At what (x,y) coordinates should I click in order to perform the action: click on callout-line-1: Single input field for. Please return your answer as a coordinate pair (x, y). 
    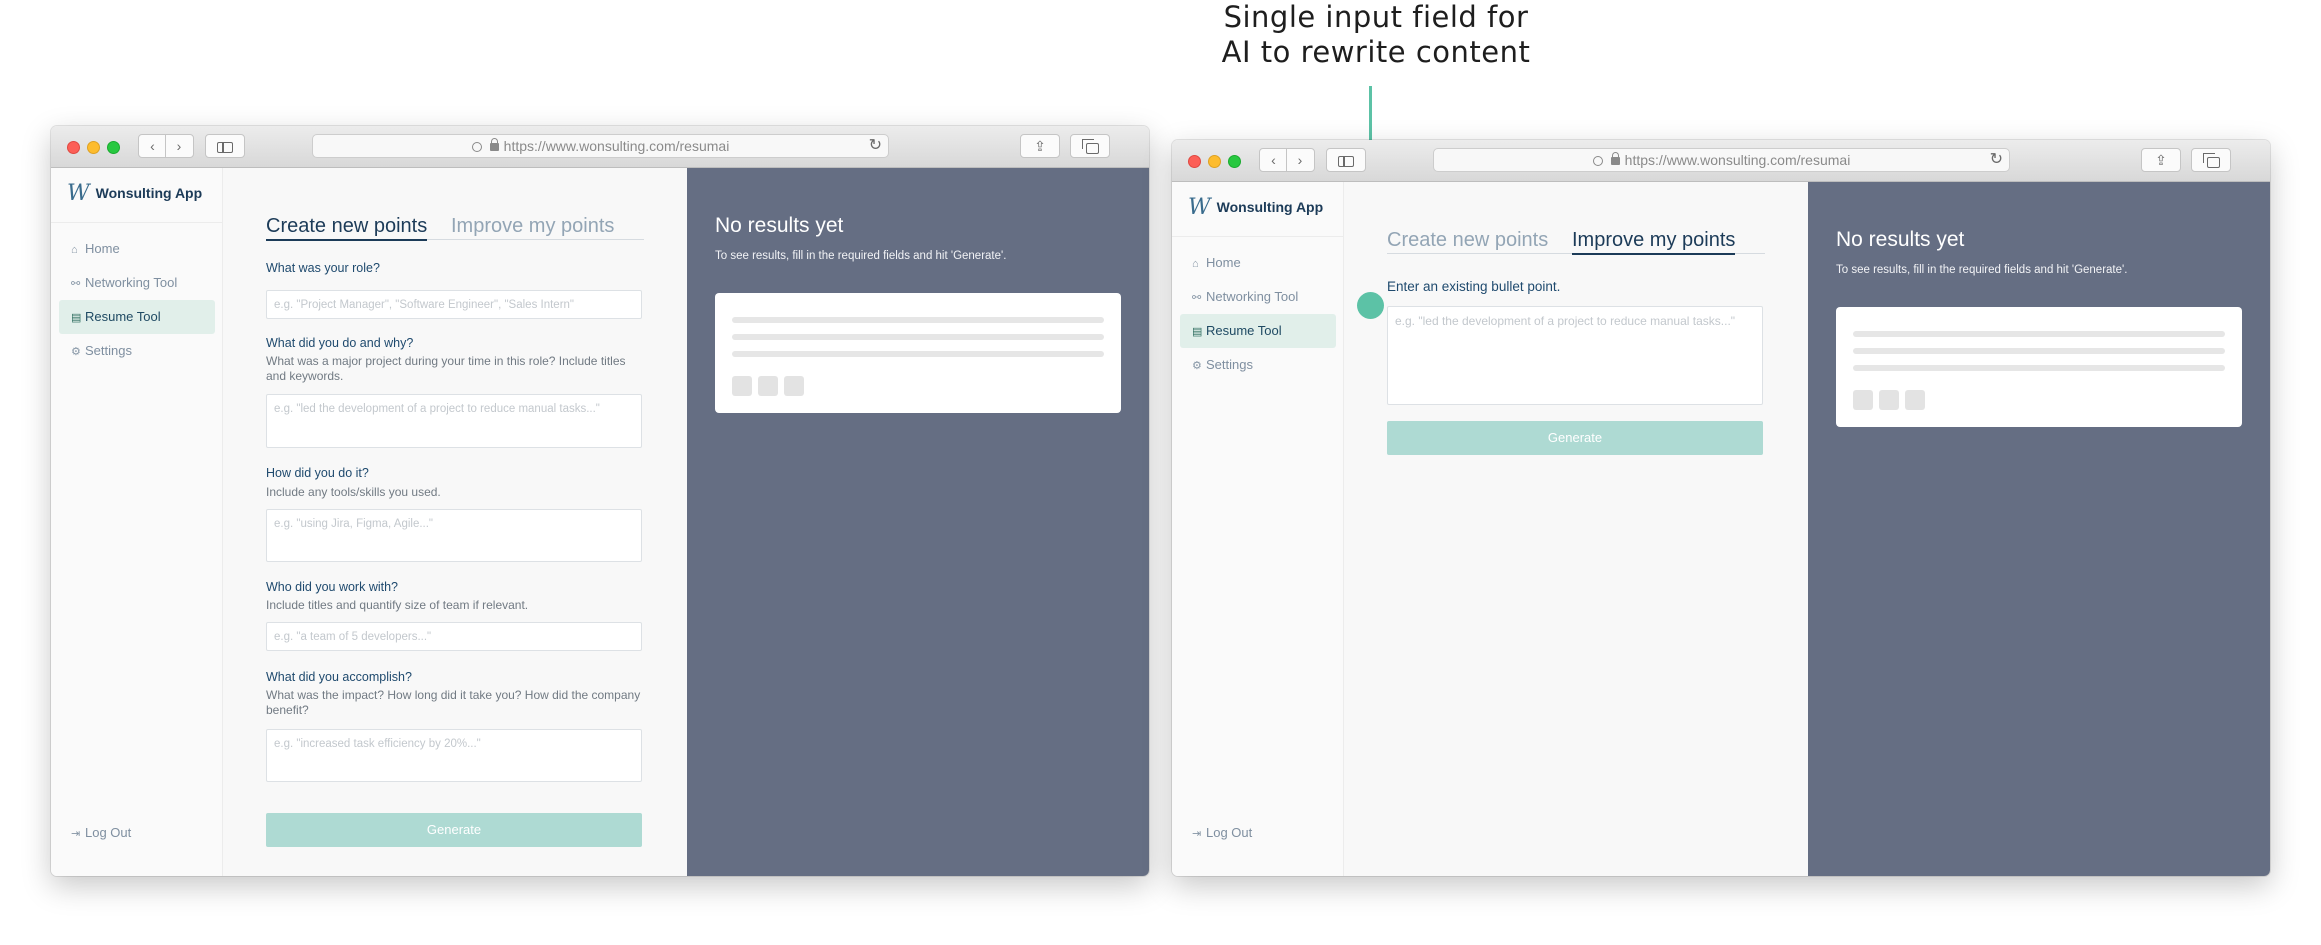
    Looking at the image, I should click on (1376, 17).